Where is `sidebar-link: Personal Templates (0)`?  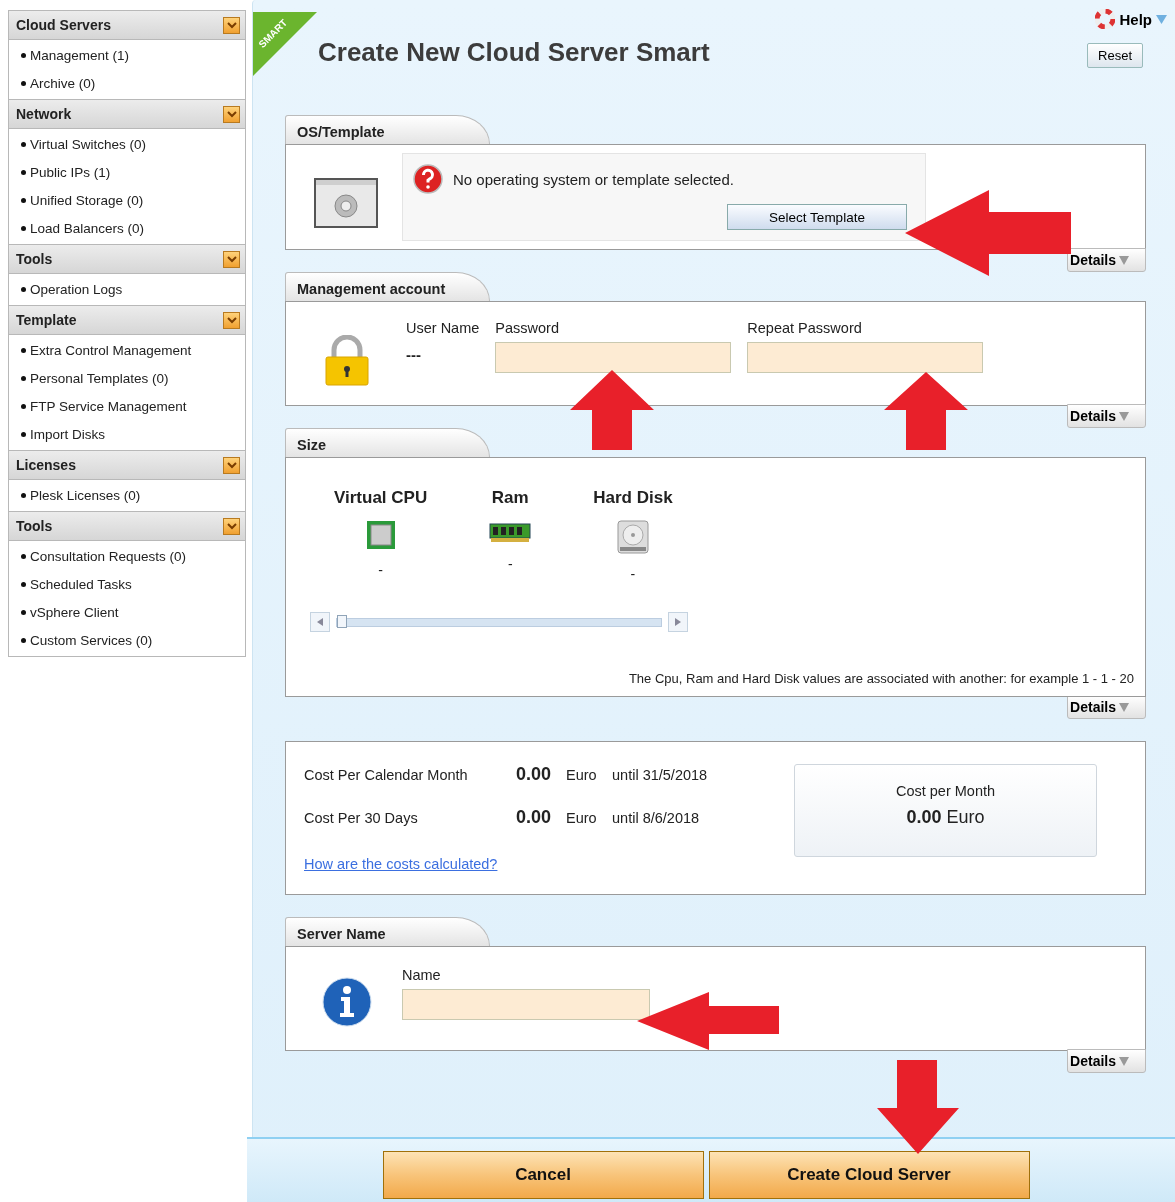 sidebar-link: Personal Templates (0) is located at coordinates (127, 378).